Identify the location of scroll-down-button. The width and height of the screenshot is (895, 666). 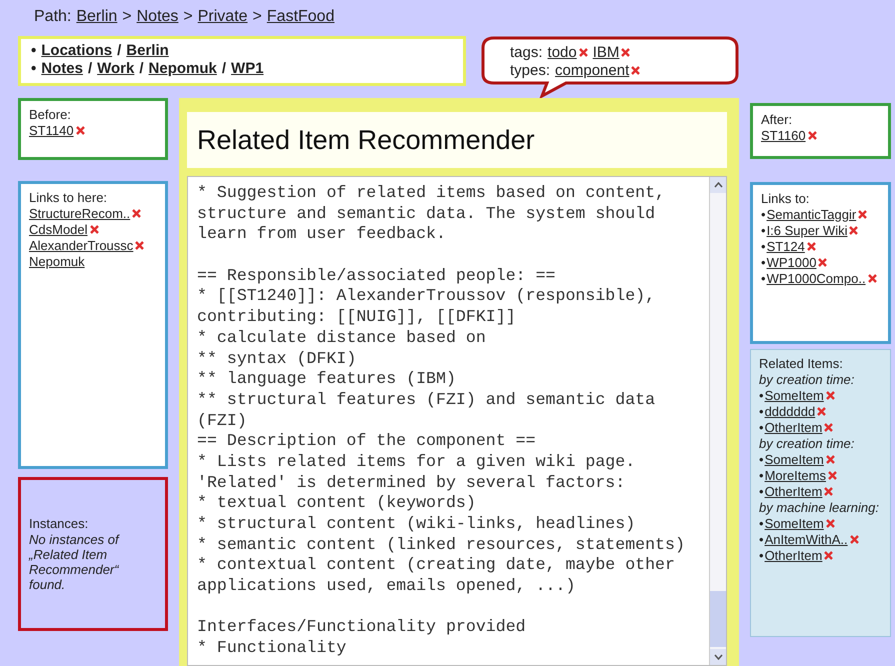
(718, 657).